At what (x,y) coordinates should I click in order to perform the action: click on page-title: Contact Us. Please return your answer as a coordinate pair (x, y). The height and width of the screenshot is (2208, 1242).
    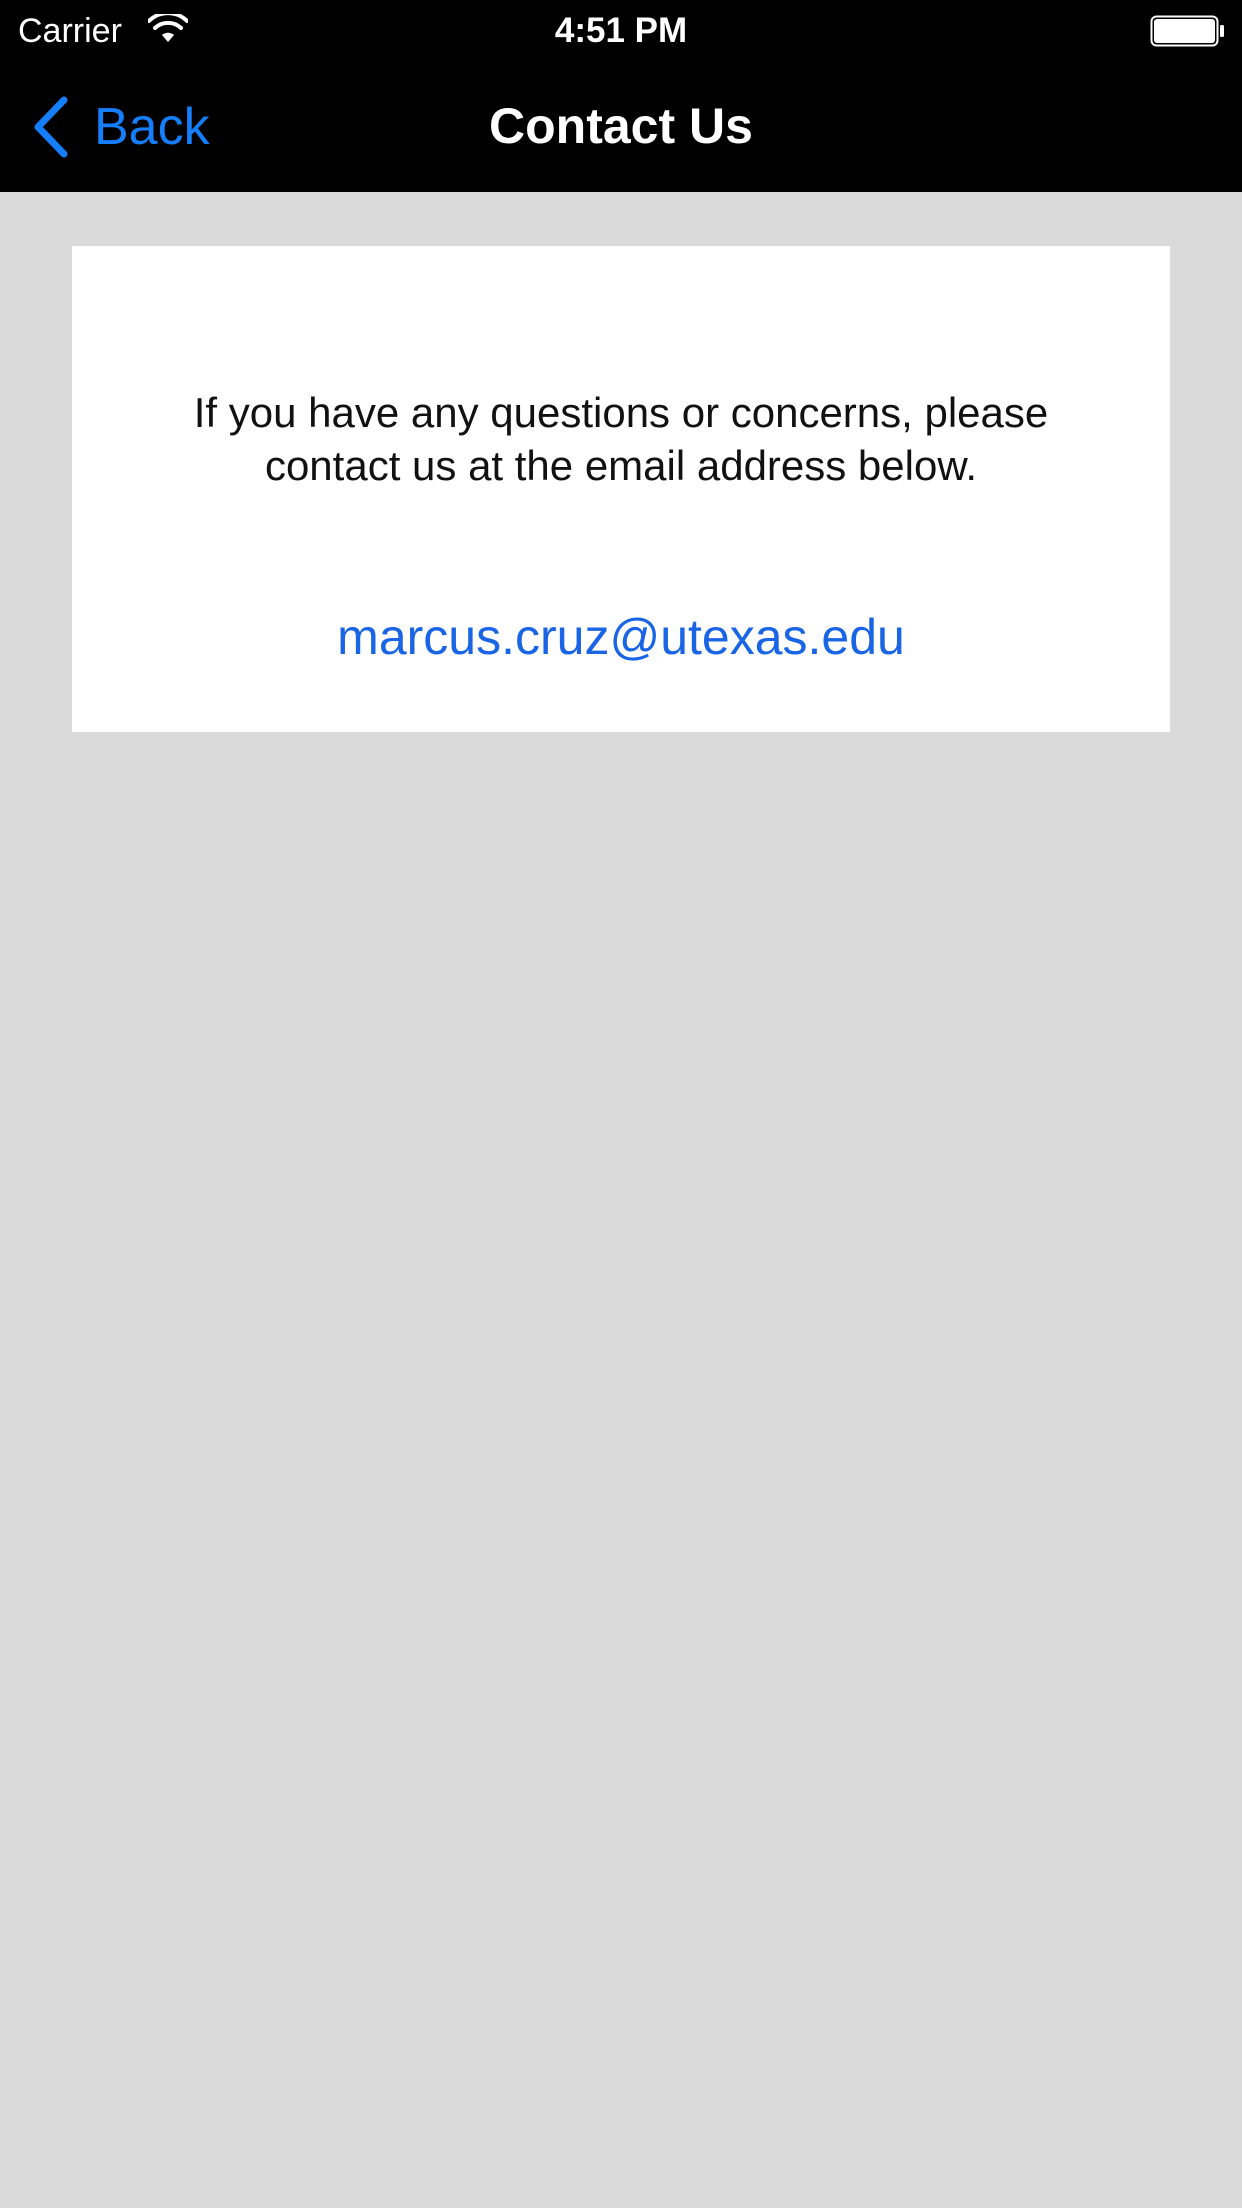
    Looking at the image, I should click on (621, 126).